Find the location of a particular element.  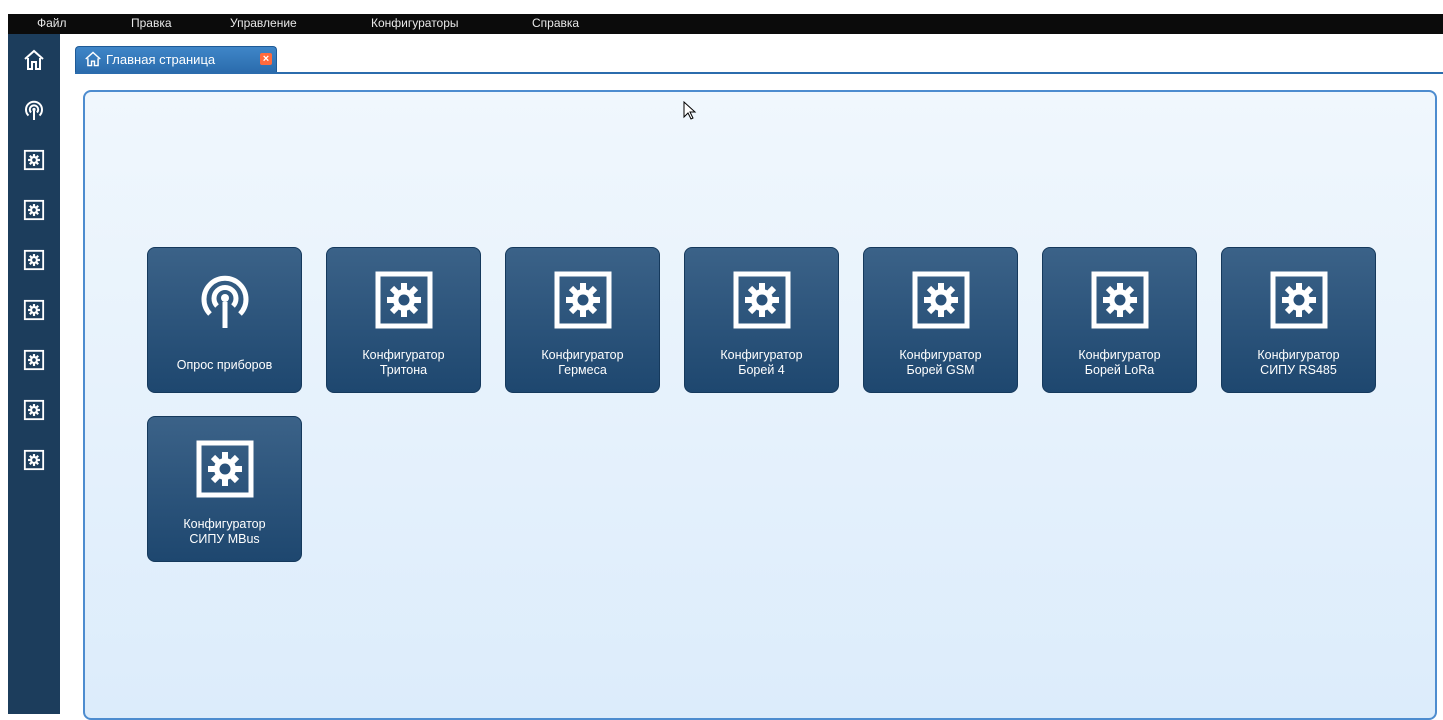

sidebar-item-configurator-borey4 is located at coordinates (34, 260).